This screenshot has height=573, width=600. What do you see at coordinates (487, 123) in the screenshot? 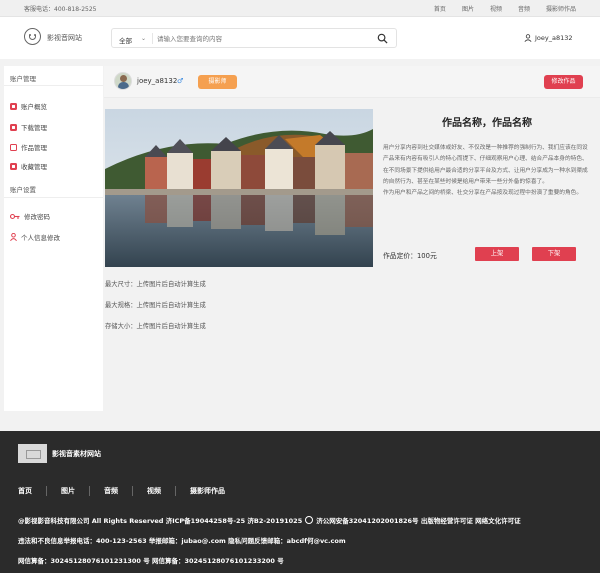
I see `work-title: 作品名称，作品名称` at bounding box center [487, 123].